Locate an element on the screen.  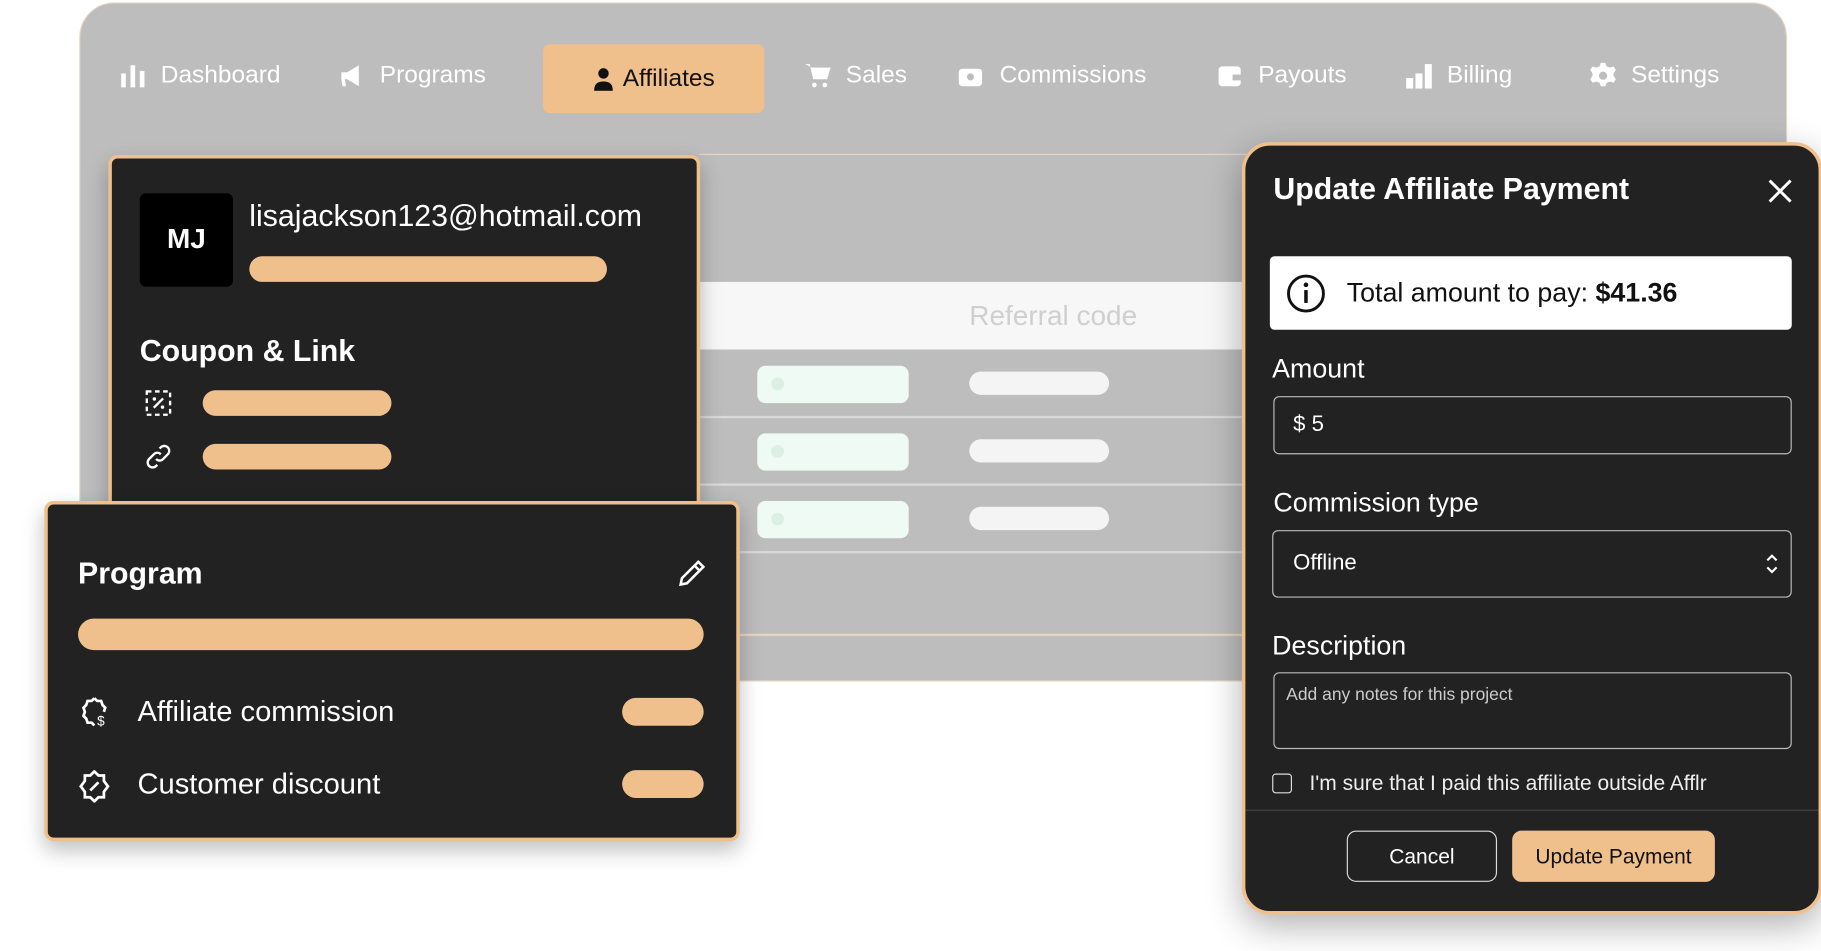
description-label: Description is located at coordinates (1339, 645).